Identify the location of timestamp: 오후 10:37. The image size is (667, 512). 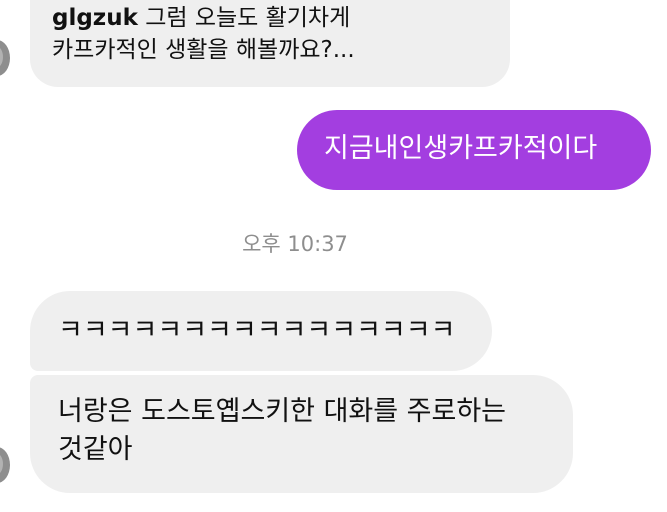
(295, 244).